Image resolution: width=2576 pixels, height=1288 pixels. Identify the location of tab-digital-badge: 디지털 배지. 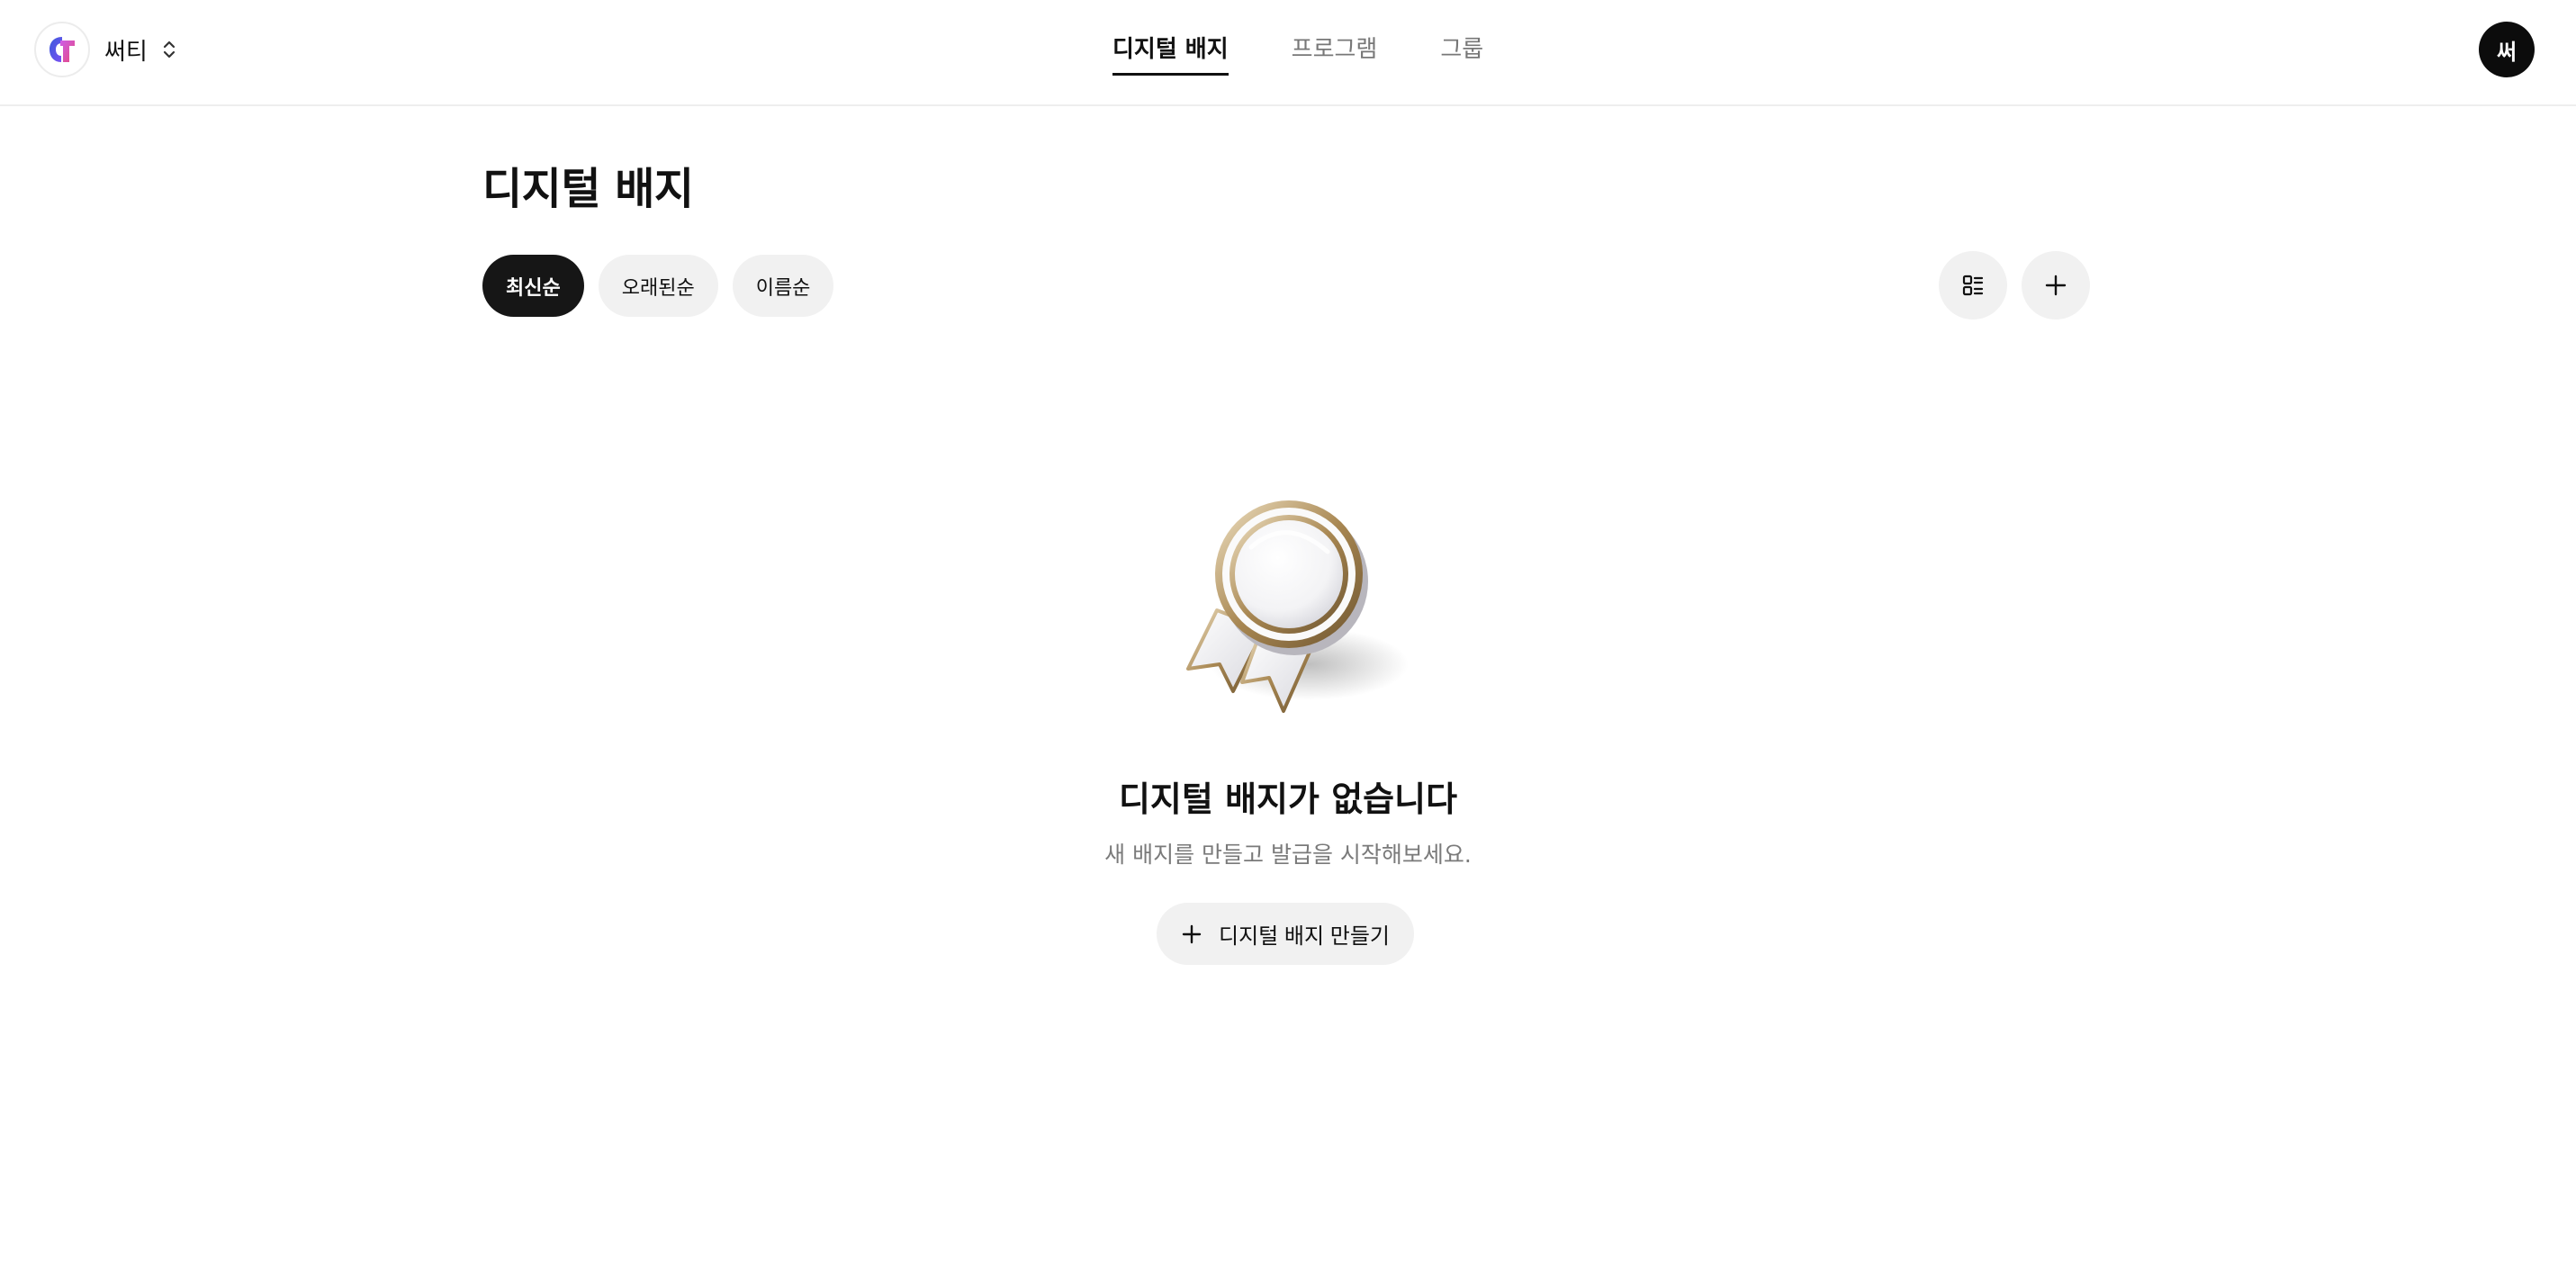
(1170, 38).